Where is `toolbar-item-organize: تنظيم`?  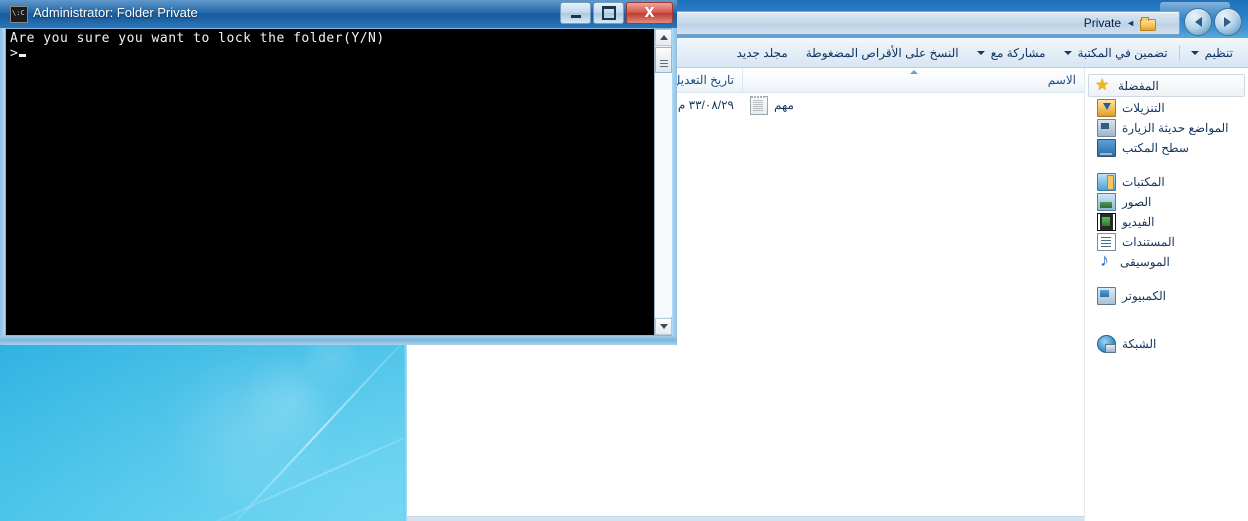 toolbar-item-organize: تنظيم is located at coordinates (1212, 53).